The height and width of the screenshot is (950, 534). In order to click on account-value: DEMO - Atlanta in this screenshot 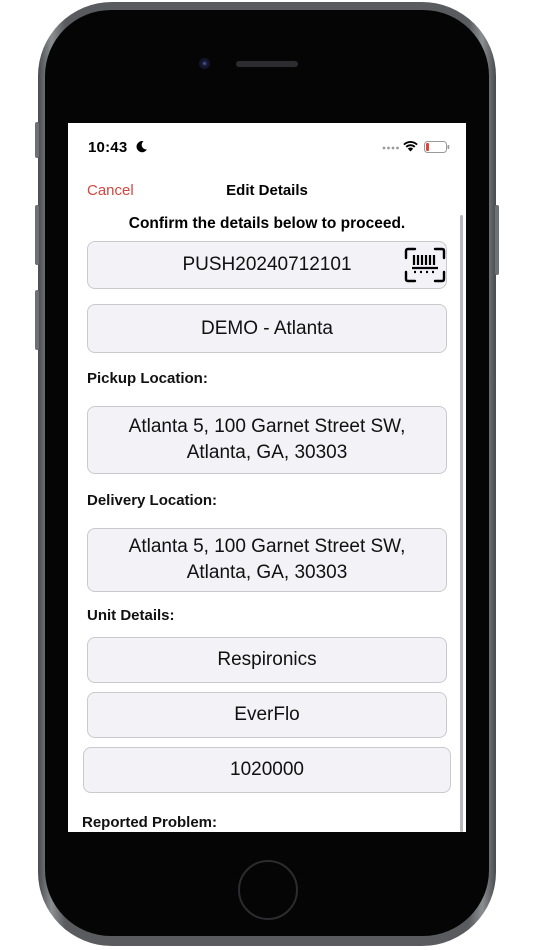, I will do `click(267, 328)`.